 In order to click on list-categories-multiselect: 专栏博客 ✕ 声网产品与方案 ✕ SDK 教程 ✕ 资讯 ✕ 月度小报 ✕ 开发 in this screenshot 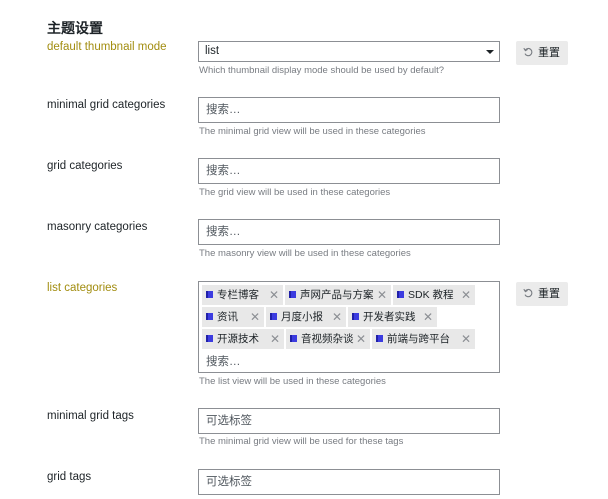, I will do `click(349, 327)`.